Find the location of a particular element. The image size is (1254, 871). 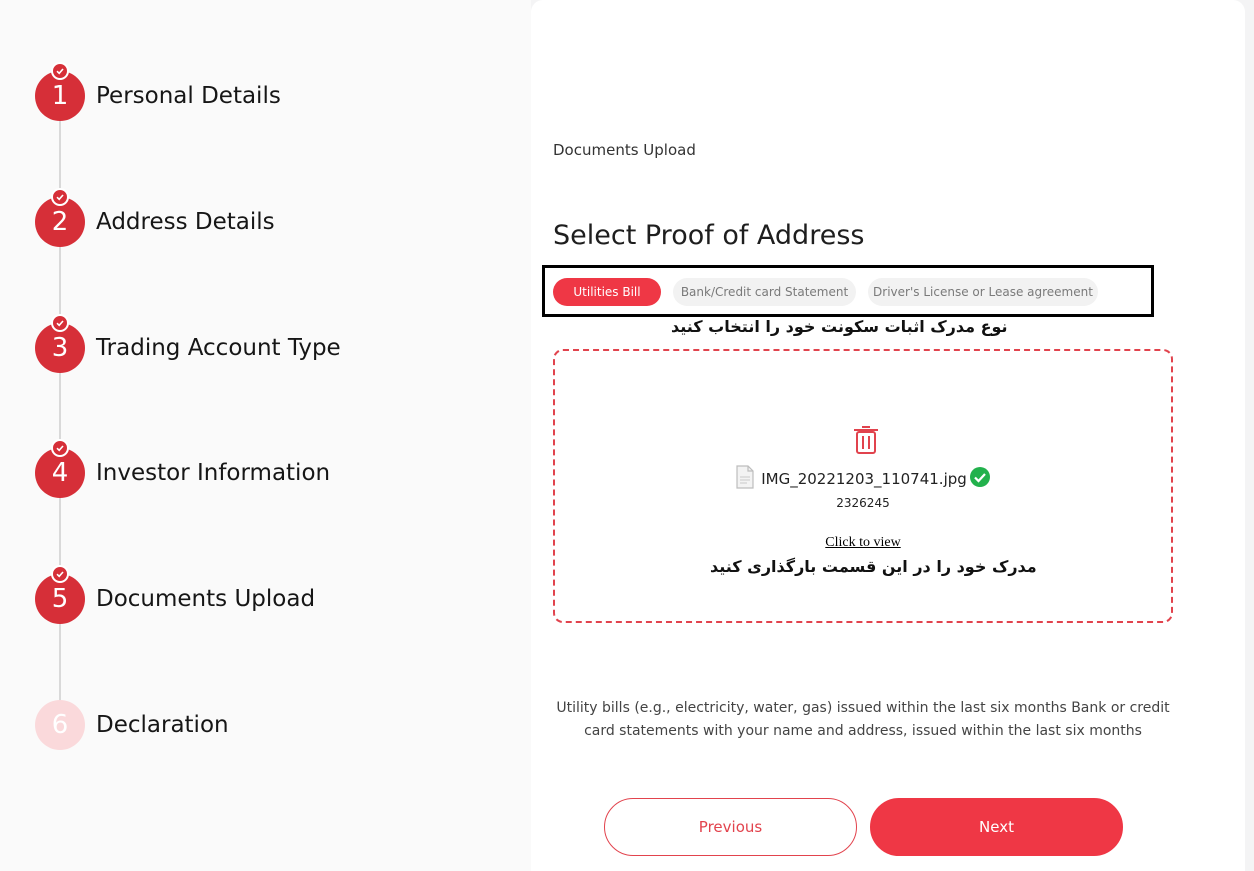

step-label: Personal Details is located at coordinates (188, 96).